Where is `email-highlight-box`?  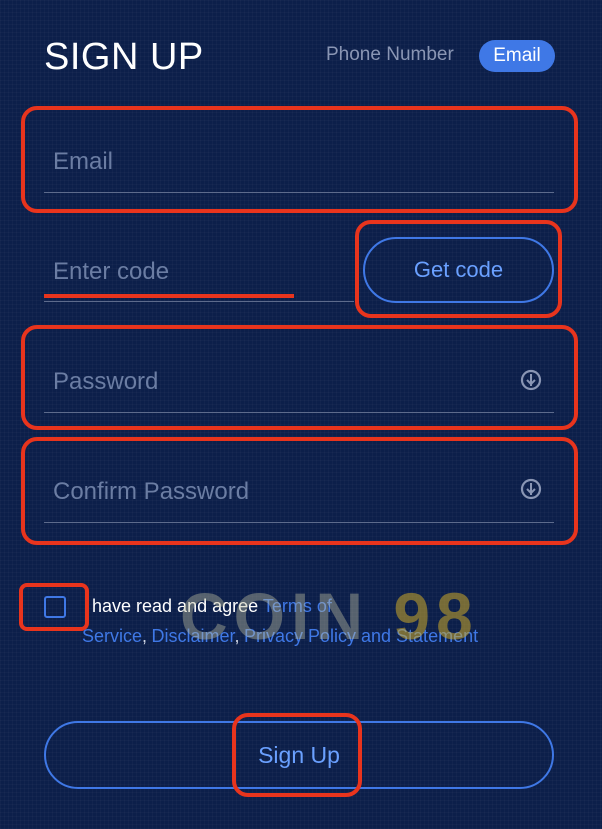
email-highlight-box is located at coordinates (299, 159).